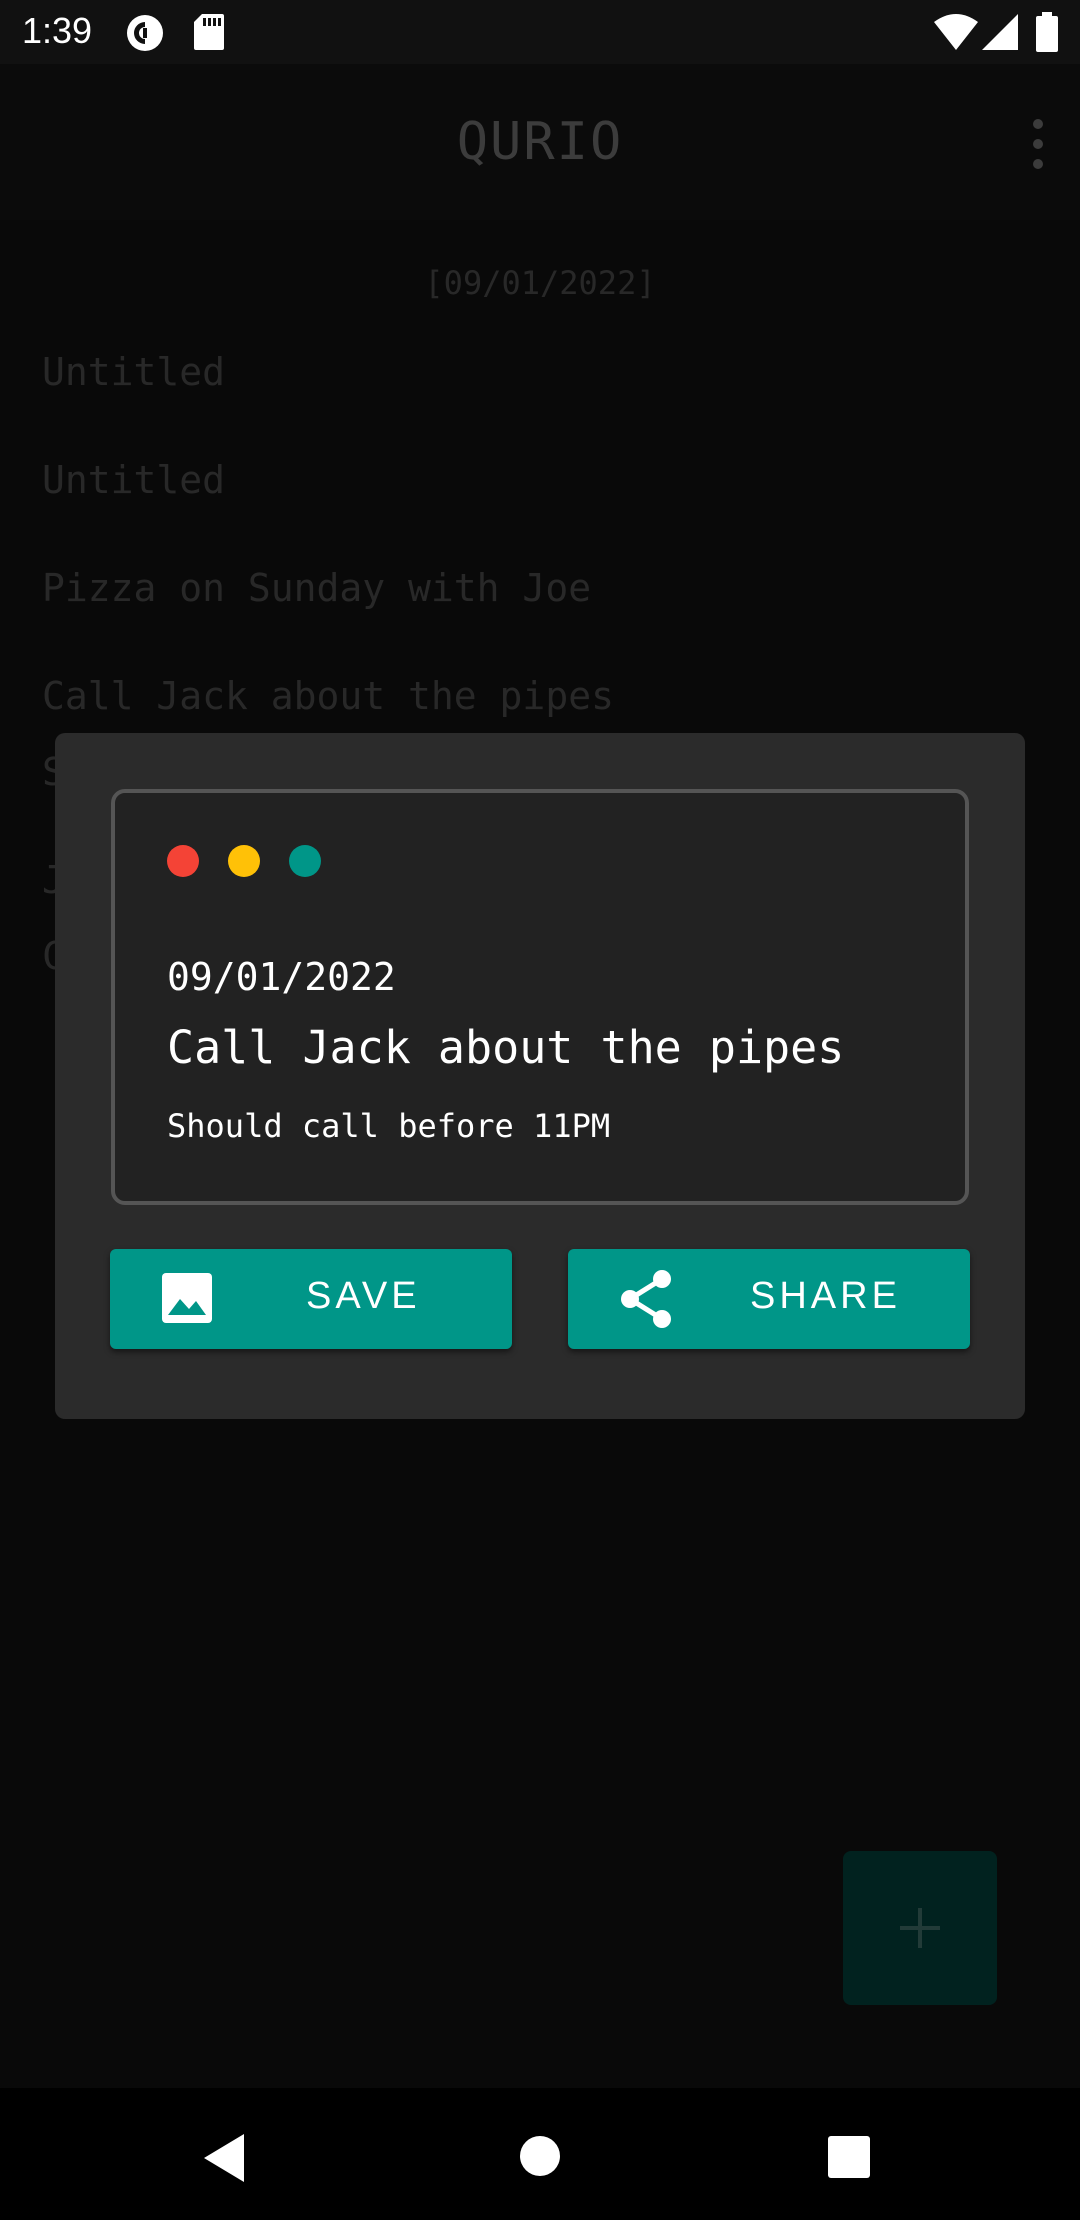 This screenshot has height=2220, width=1080. What do you see at coordinates (145, 35) in the screenshot?
I see `pocketcasts-icon` at bounding box center [145, 35].